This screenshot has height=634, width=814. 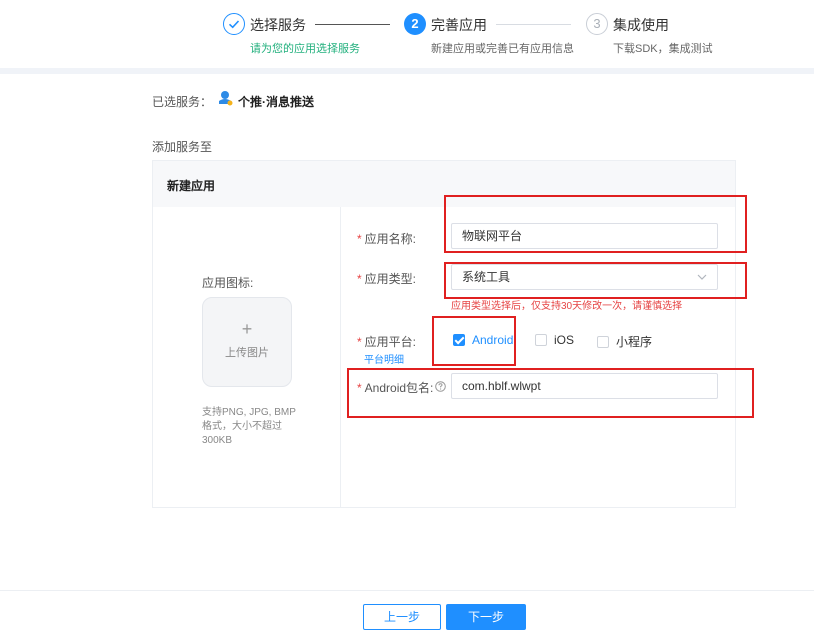 What do you see at coordinates (502, 49) in the screenshot?
I see `step-2-subtitle: 新建应用或完善已有应用信息` at bounding box center [502, 49].